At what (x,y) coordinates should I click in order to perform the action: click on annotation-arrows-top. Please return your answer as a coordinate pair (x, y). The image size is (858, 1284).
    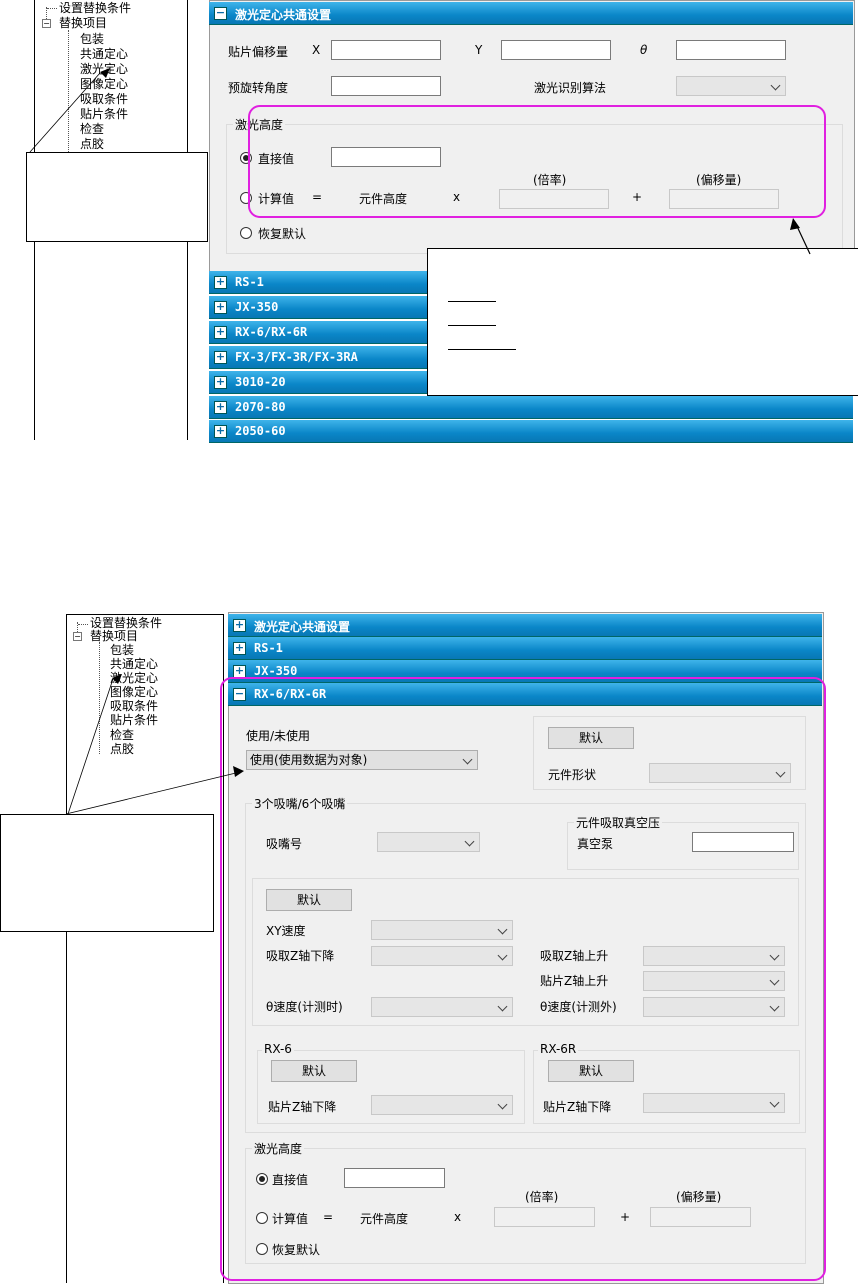
    Looking at the image, I should click on (420, 161).